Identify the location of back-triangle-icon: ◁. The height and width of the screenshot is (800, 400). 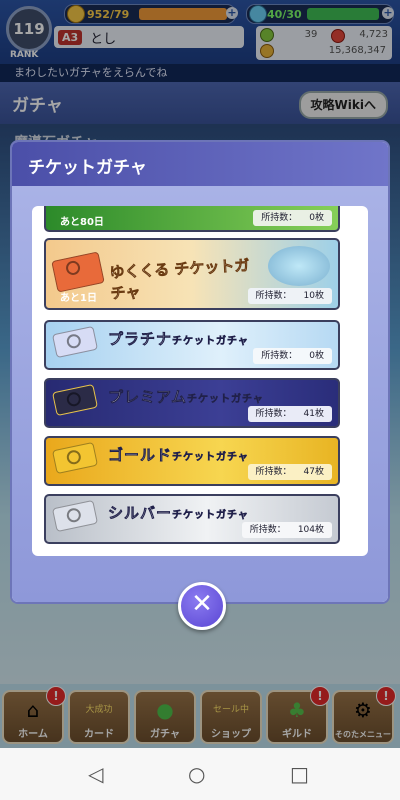
(95, 774).